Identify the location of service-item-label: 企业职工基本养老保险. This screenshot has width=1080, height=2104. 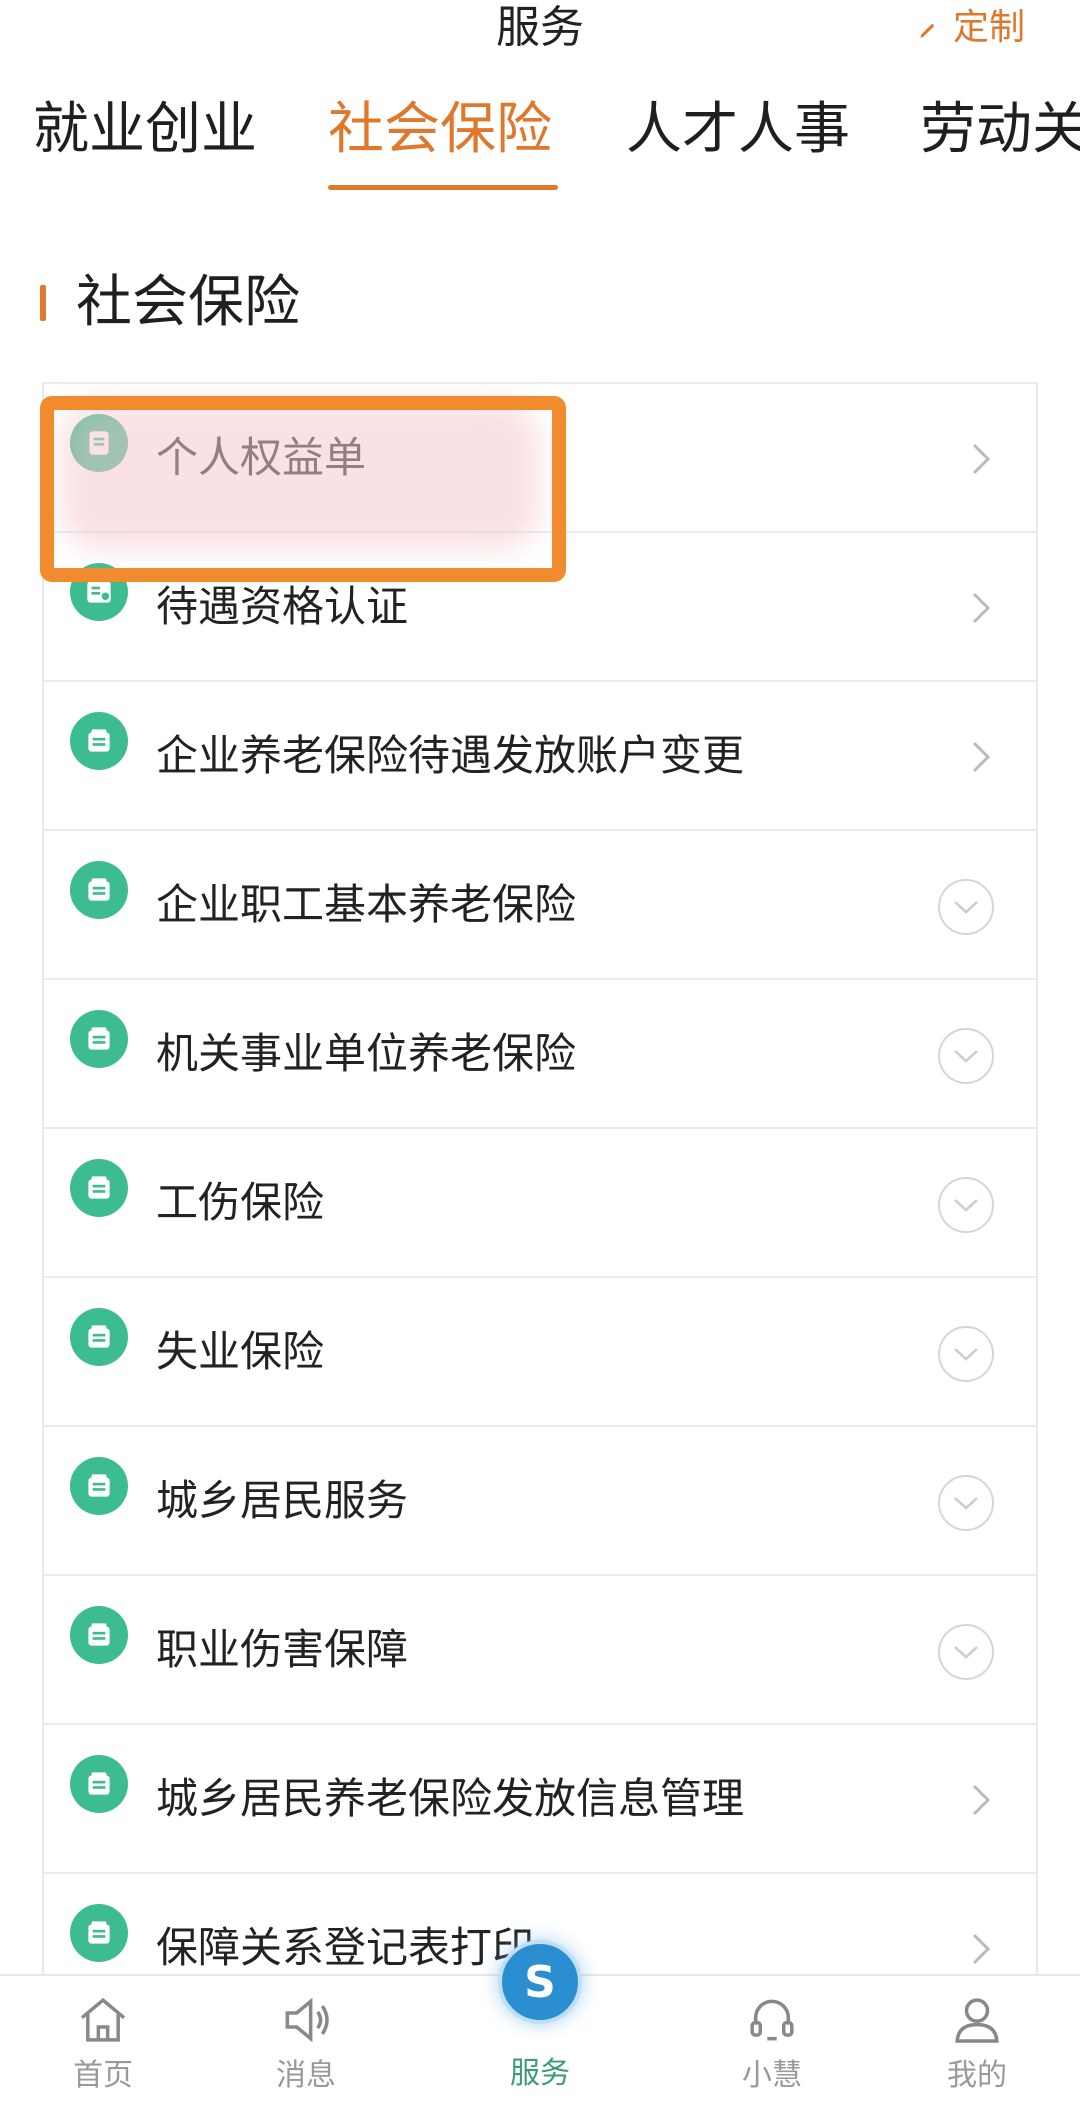
(366, 904).